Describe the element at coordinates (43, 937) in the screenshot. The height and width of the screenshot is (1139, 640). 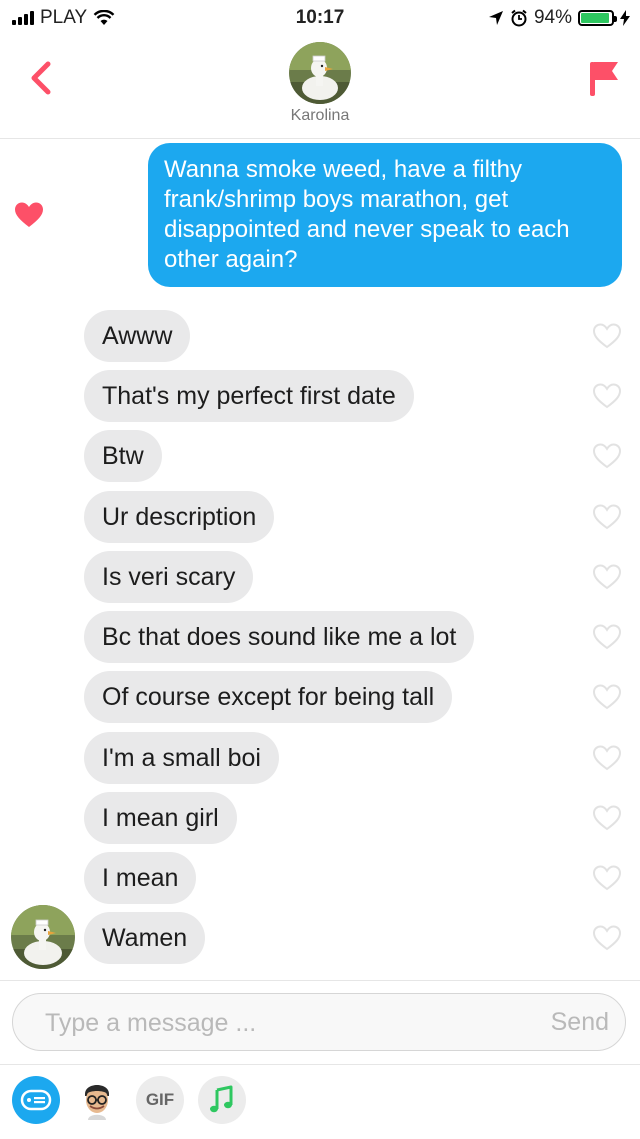
I see `sender-avatar` at that location.